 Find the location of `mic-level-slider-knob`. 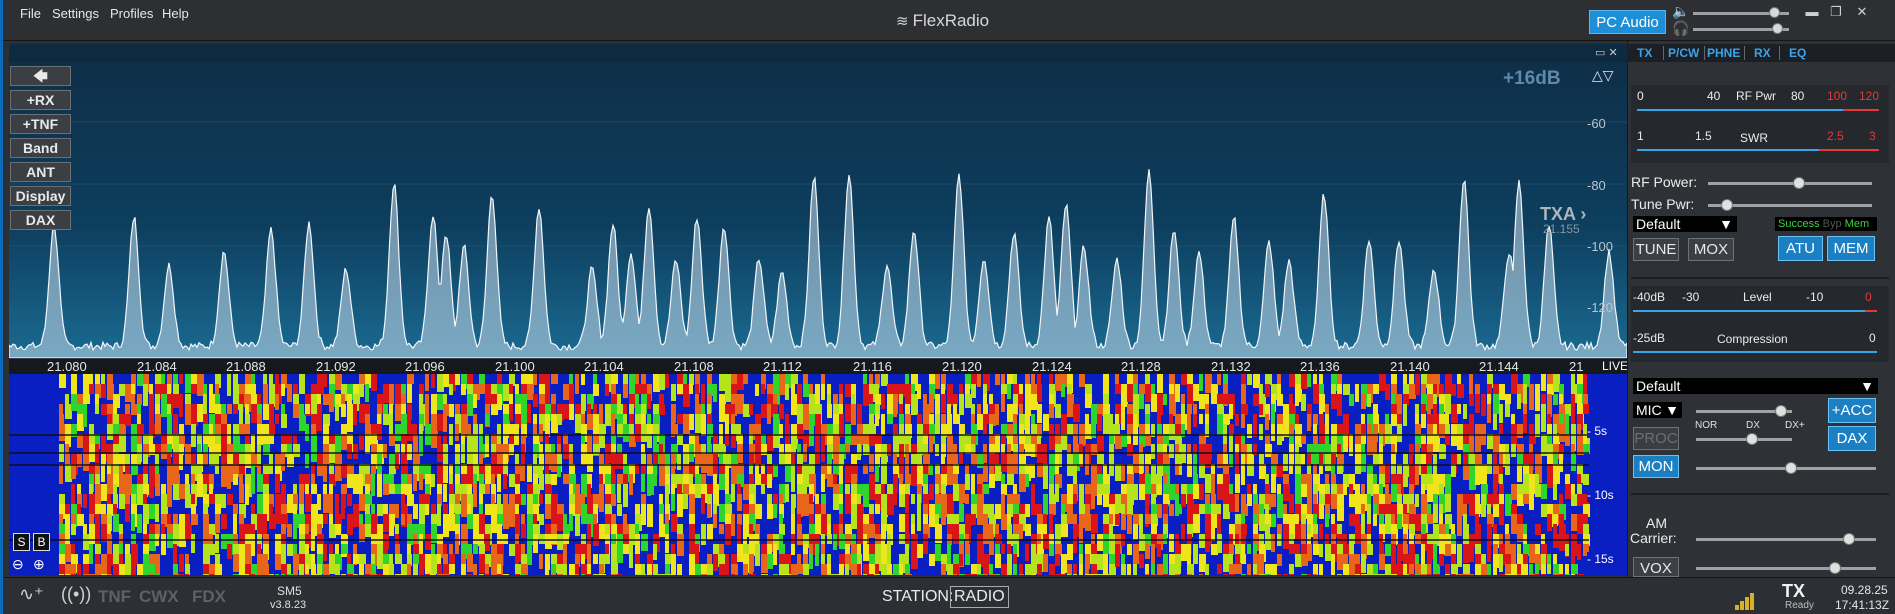

mic-level-slider-knob is located at coordinates (1781, 411).